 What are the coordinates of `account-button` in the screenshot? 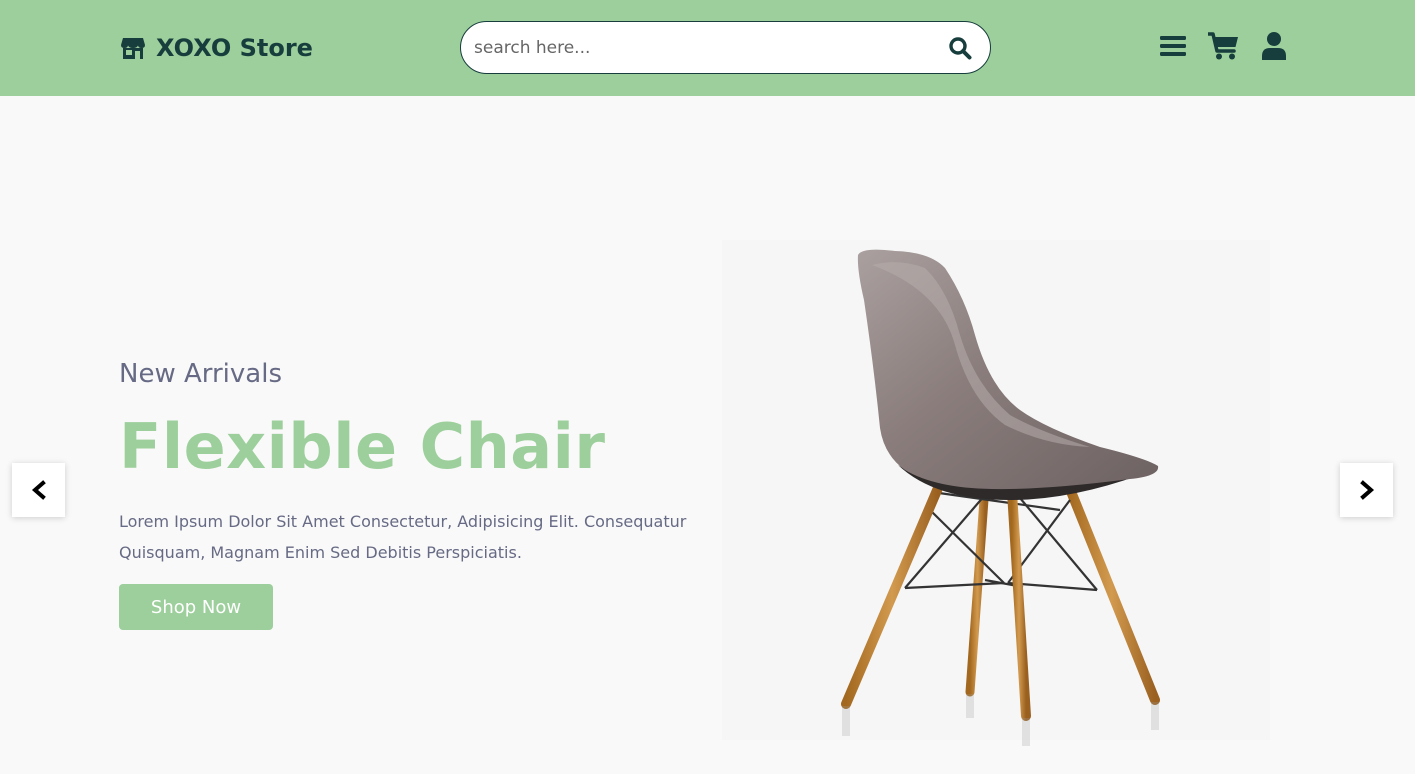 It's located at (1274, 46).